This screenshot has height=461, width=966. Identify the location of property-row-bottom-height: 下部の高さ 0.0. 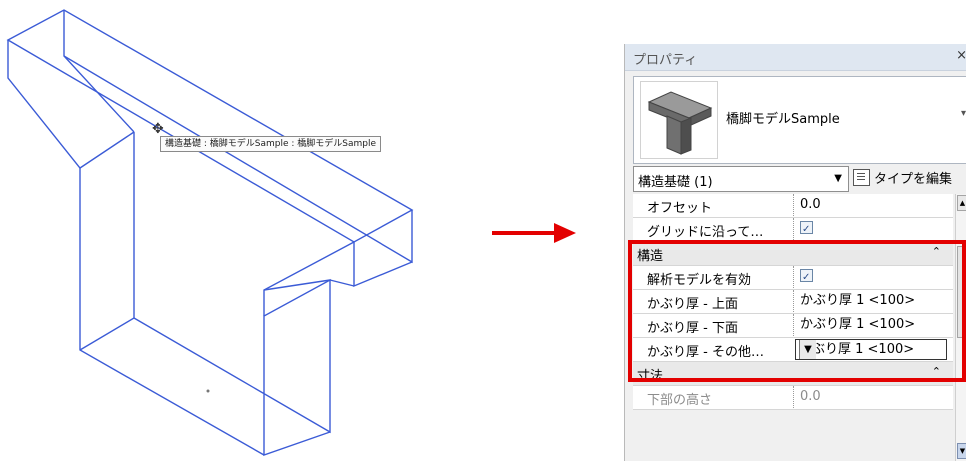
(793, 398).